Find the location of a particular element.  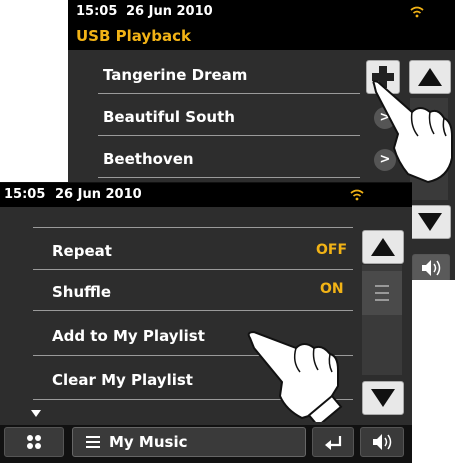

bottom-bar: My Music is located at coordinates (206, 444).